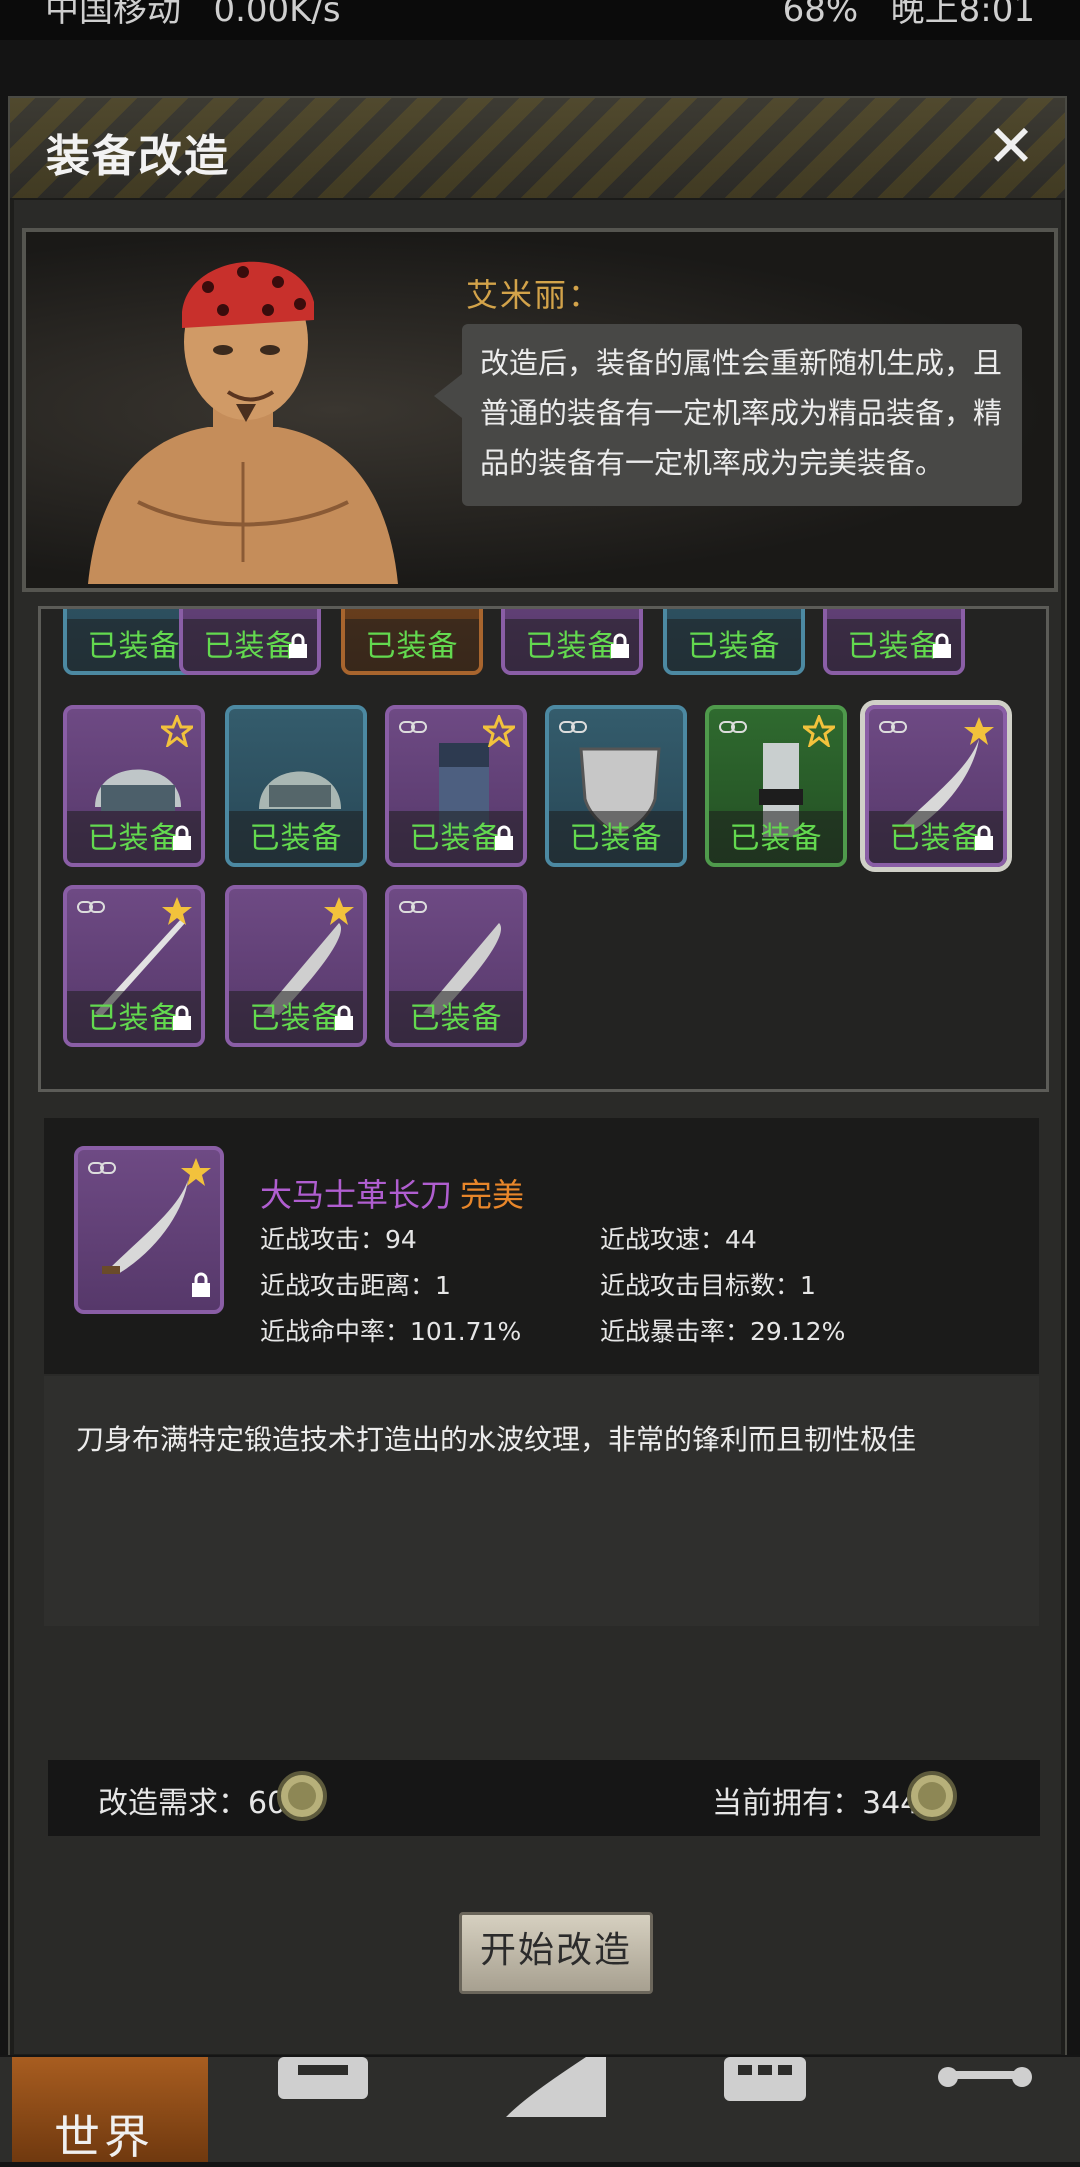 The width and height of the screenshot is (1080, 2167). I want to click on npc-portrait-avatar, so click(243, 422).